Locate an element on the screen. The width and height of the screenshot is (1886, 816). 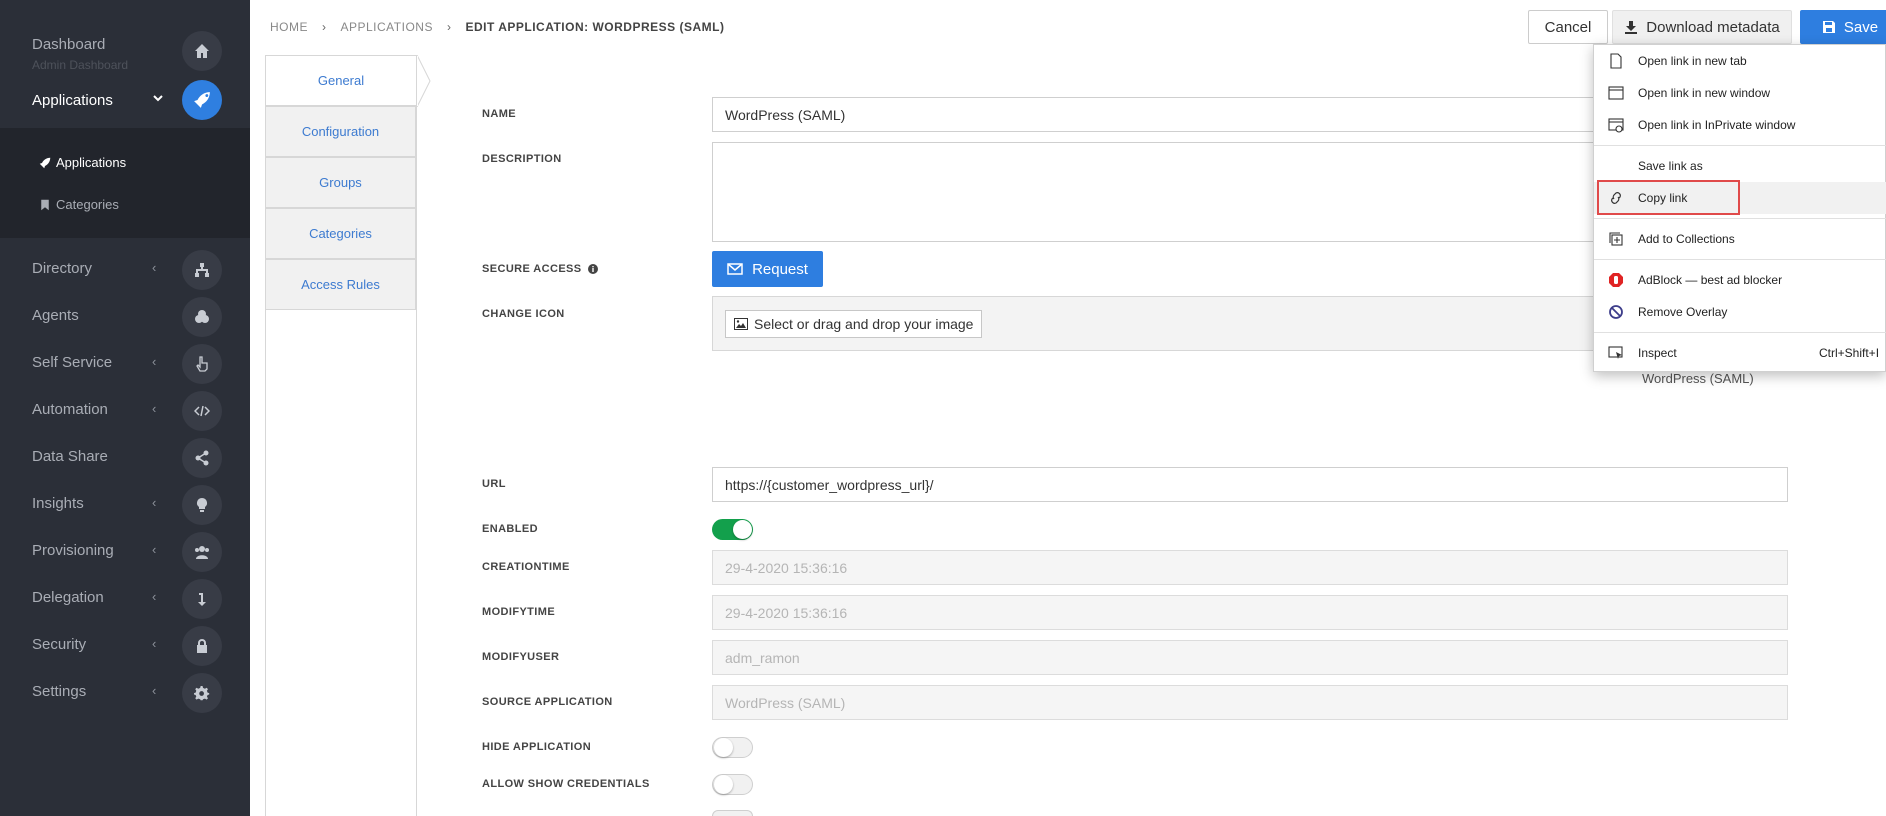
ctx-save-link-as: Save link as is located at coordinates (1740, 166).